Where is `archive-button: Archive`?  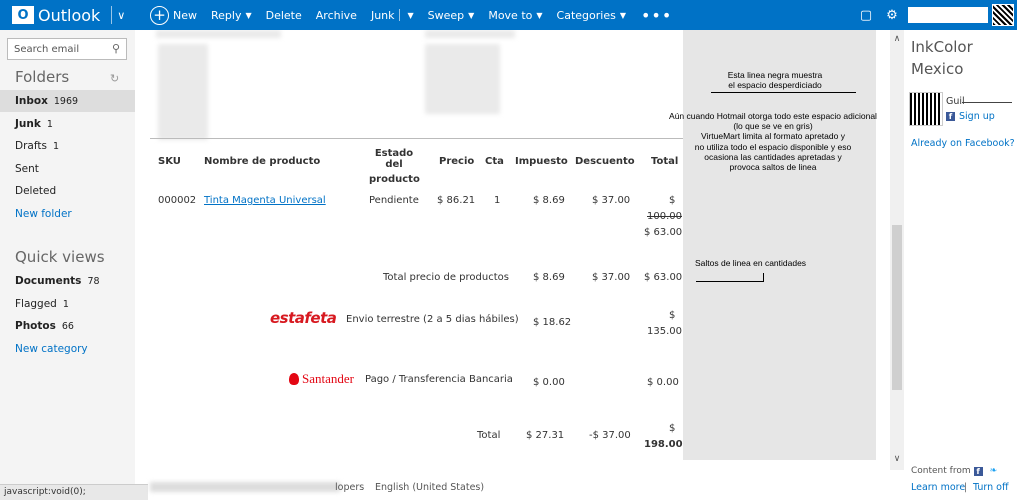
archive-button: Archive is located at coordinates (336, 15).